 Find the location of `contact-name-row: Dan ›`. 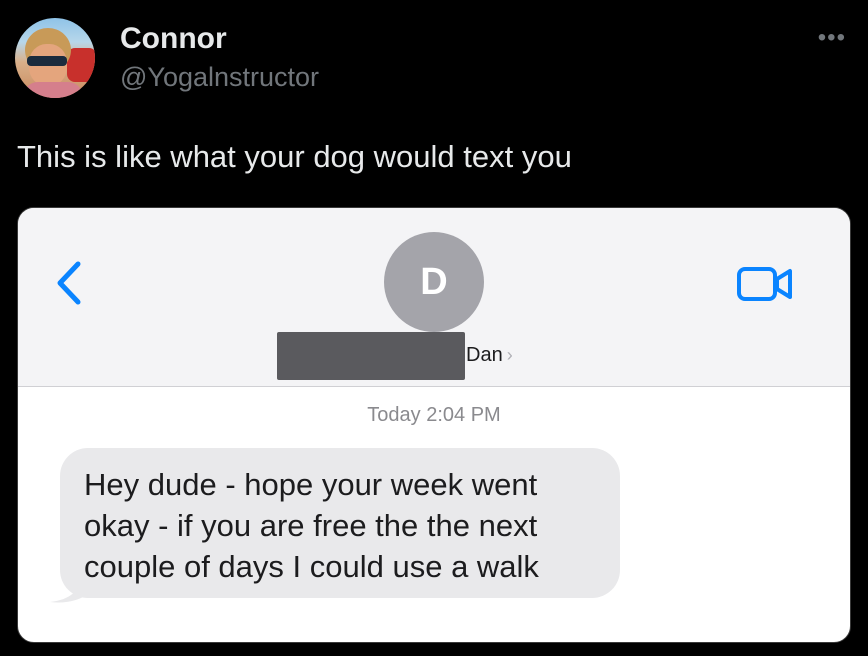

contact-name-row: Dan › is located at coordinates (489, 355).